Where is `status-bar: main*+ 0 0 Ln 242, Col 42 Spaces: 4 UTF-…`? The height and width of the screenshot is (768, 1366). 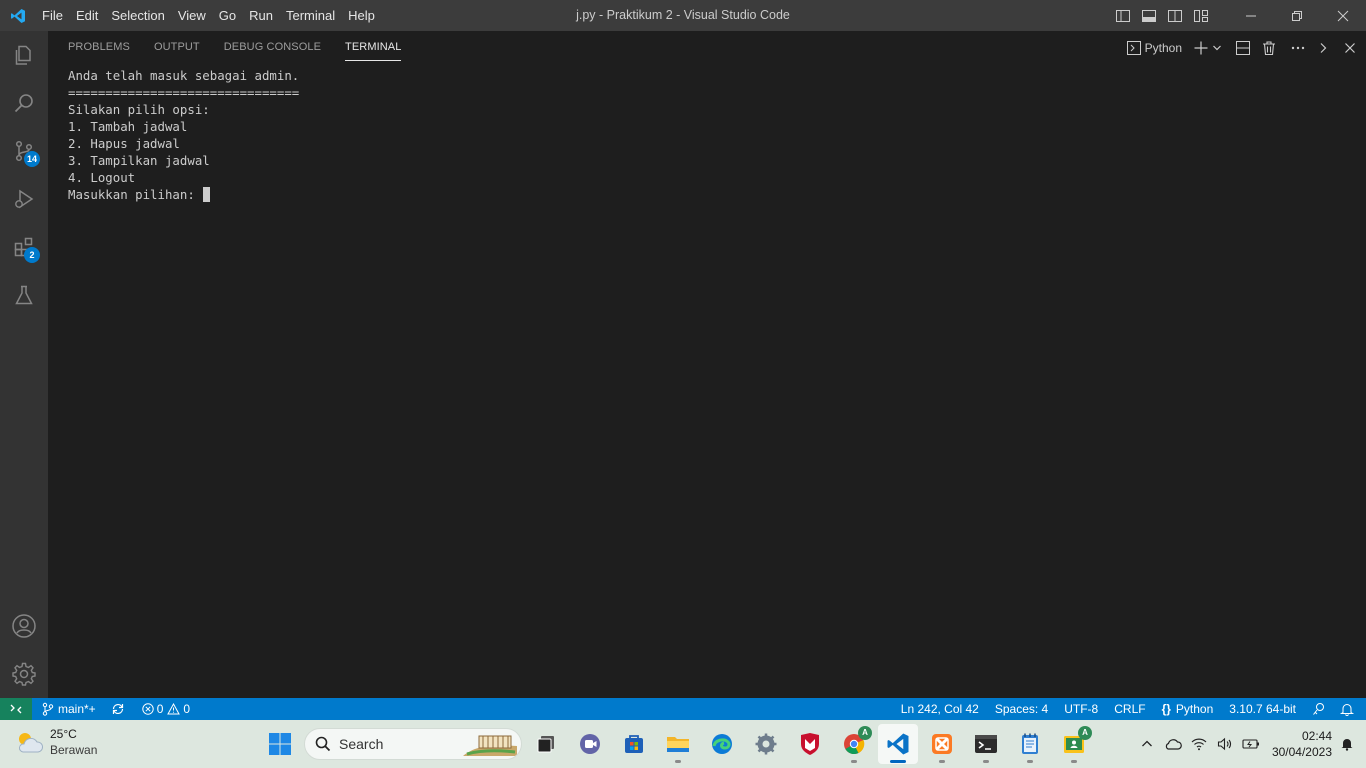 status-bar: main*+ 0 0 Ln 242, Col 42 Spaces: 4 UTF-… is located at coordinates (683, 709).